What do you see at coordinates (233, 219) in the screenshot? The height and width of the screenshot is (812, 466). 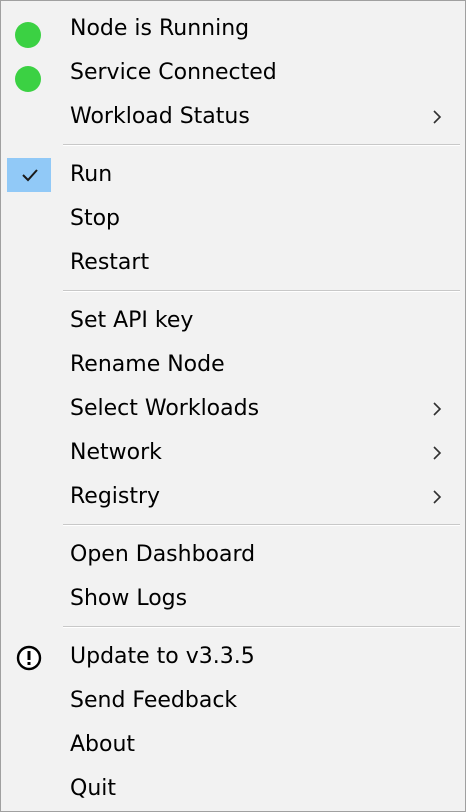 I see `menu-item-stop: Stop` at bounding box center [233, 219].